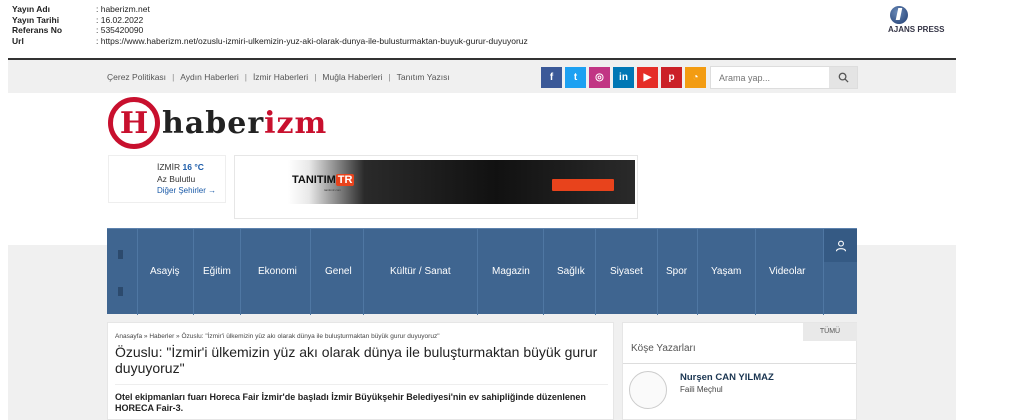 The height and width of the screenshot is (420, 1009). What do you see at coordinates (420, 271) in the screenshot?
I see `nav-item-kultur-sanat: Kültür / Sanat` at bounding box center [420, 271].